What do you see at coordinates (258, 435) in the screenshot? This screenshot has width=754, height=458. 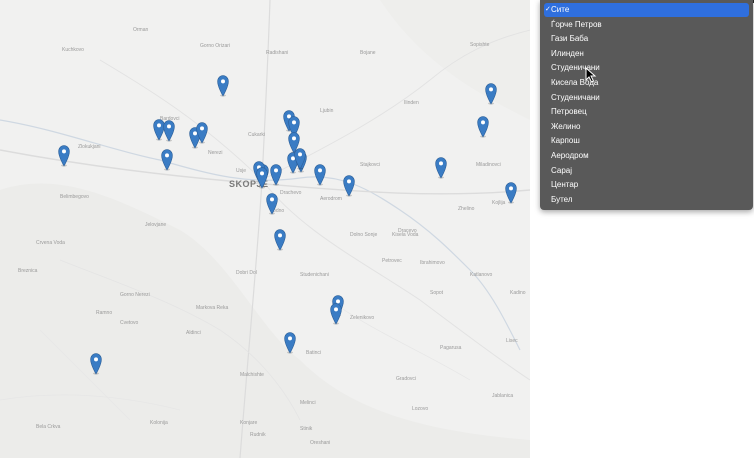 I see `place-label: Rudnik` at bounding box center [258, 435].